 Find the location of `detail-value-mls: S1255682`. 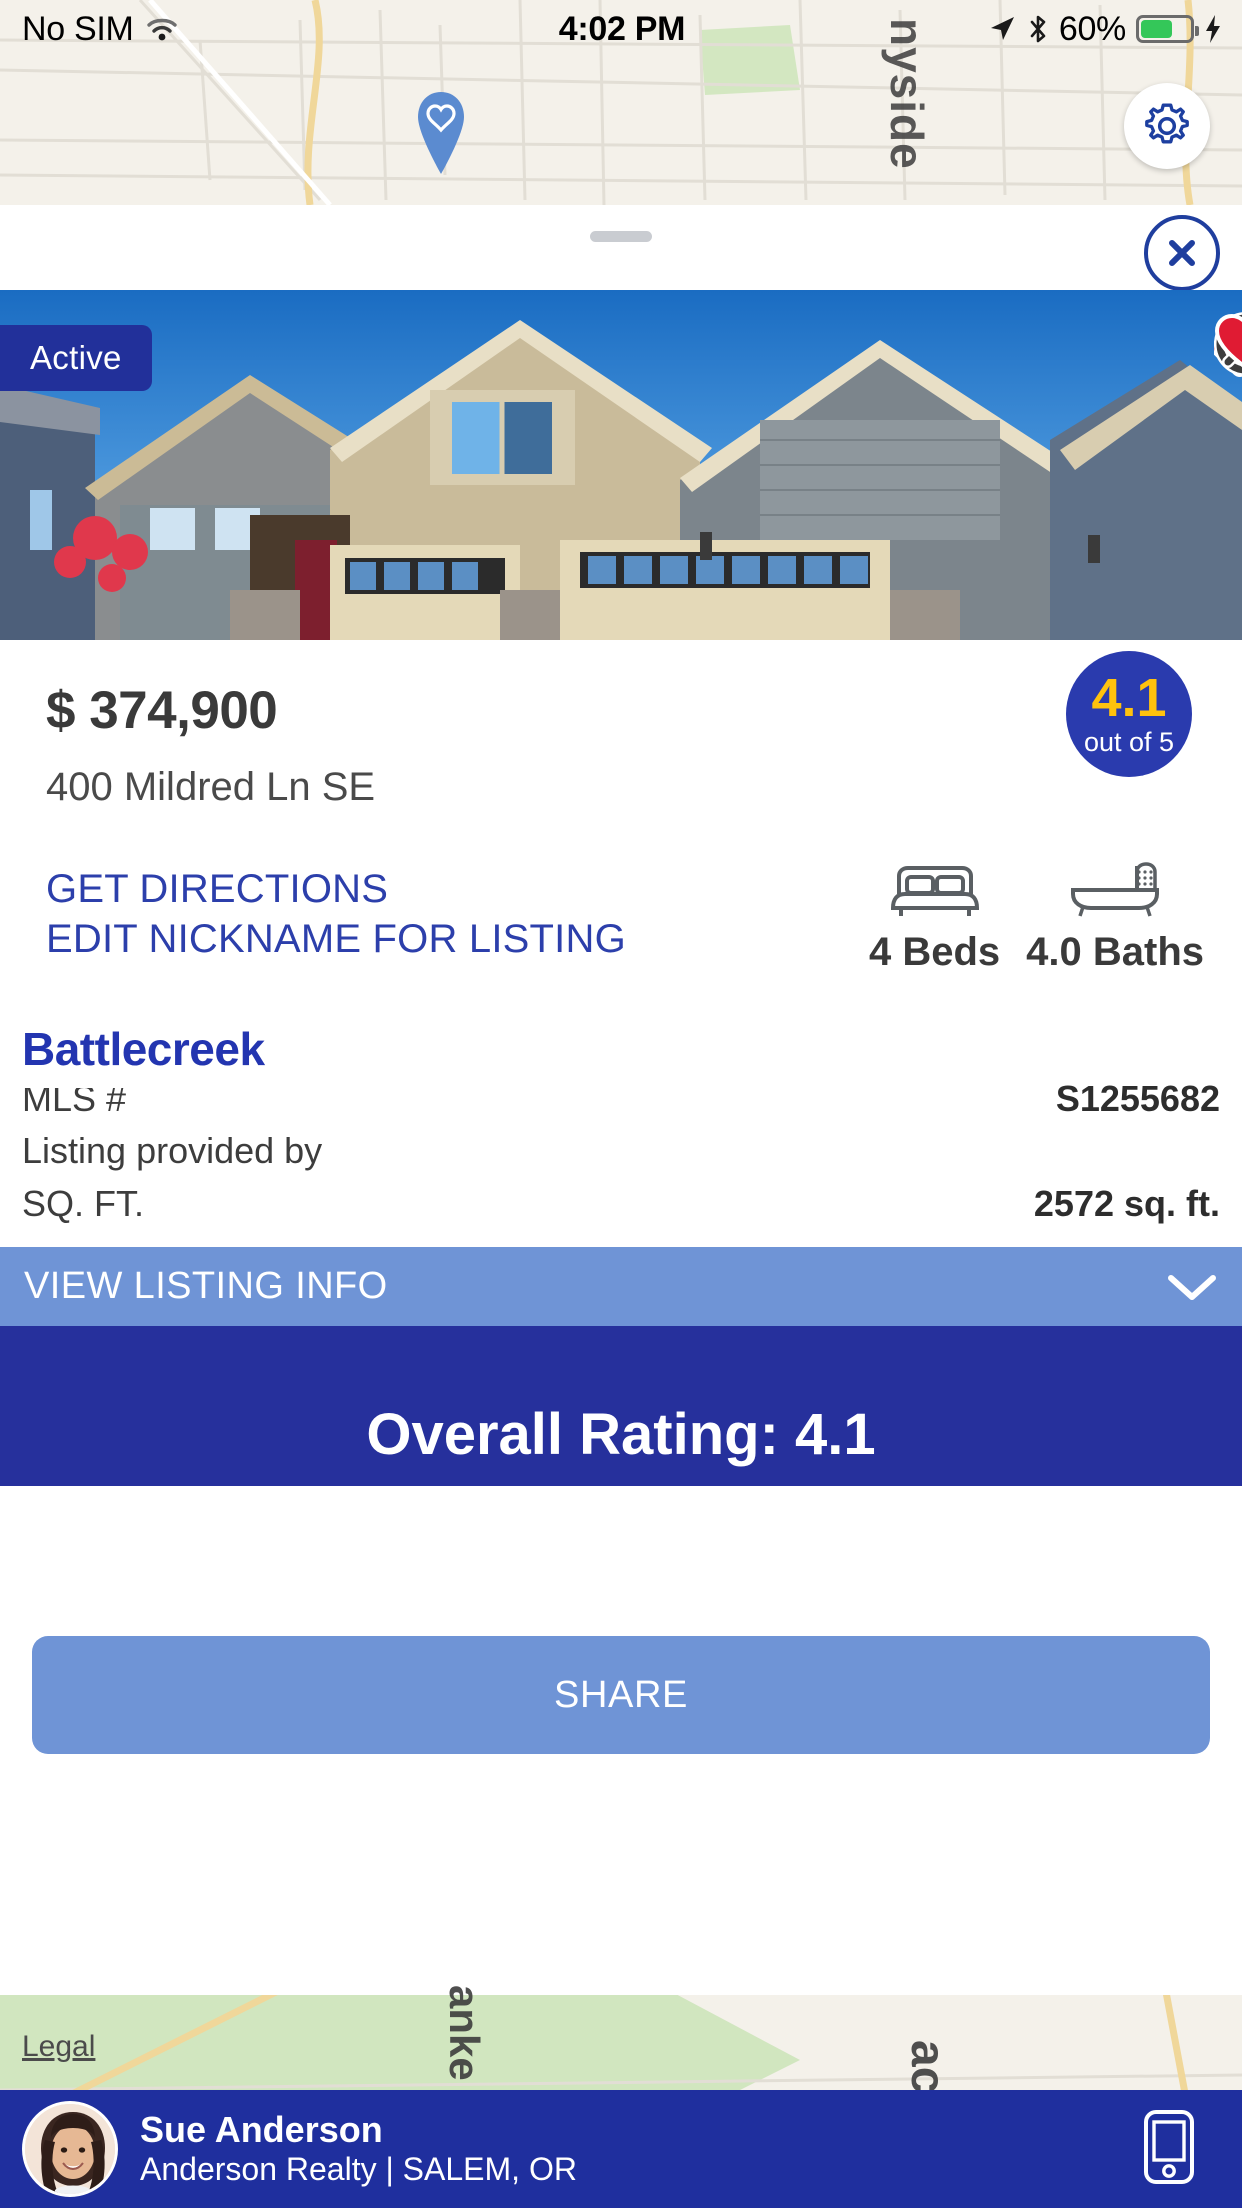

detail-value-mls: S1255682 is located at coordinates (1137, 1098).